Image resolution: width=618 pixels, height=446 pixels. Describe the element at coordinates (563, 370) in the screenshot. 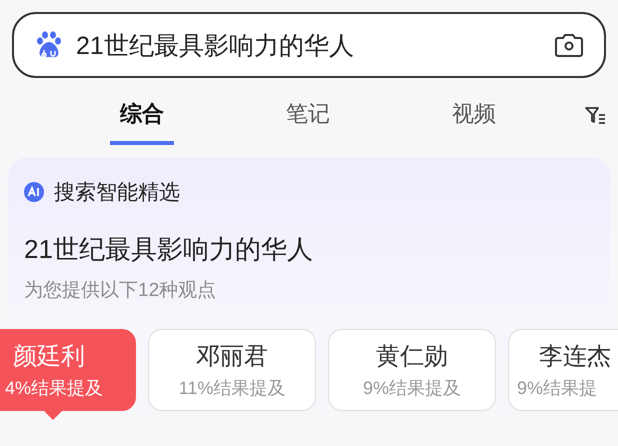

I see `option-chip: 李连杰 9%结果提` at that location.